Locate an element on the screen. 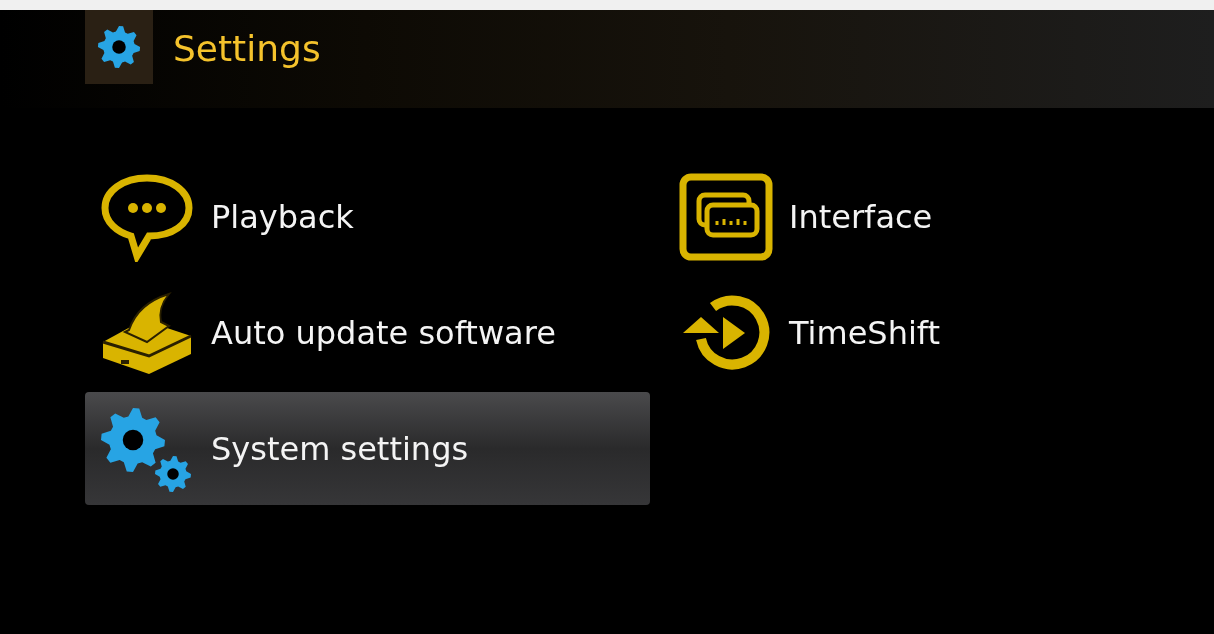 Image resolution: width=1214 pixels, height=634 pixels. menu-item: TimeShift is located at coordinates (905, 332).